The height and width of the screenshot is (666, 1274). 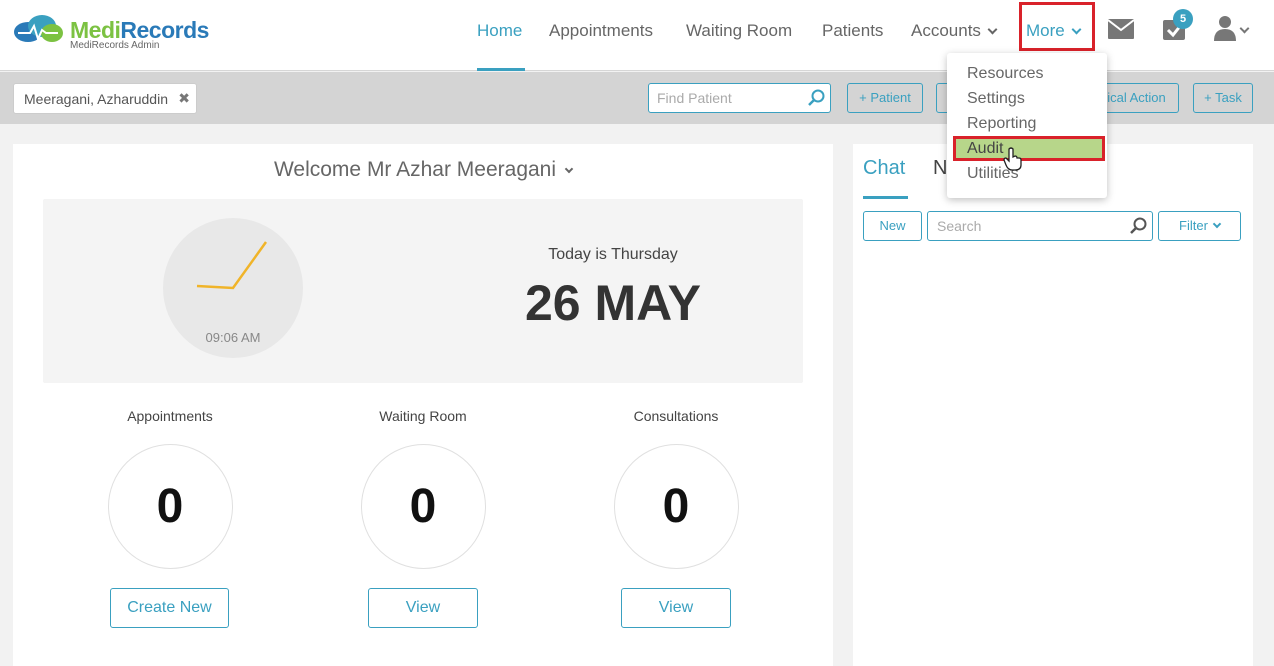 What do you see at coordinates (1225, 28) in the screenshot?
I see `user-icon` at bounding box center [1225, 28].